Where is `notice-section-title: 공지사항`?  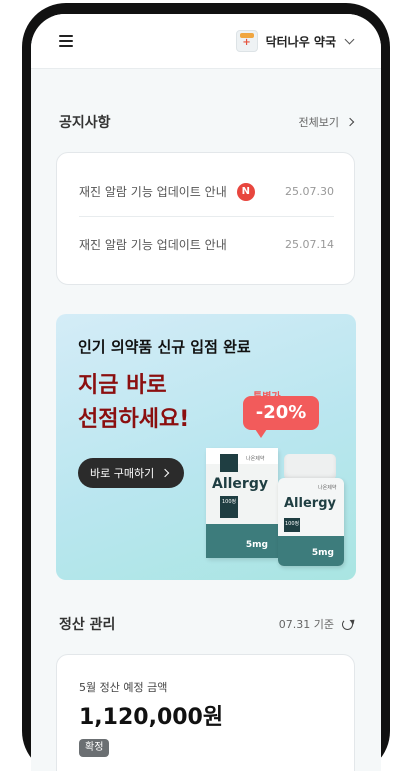
notice-section-title: 공지사항 is located at coordinates (85, 123).